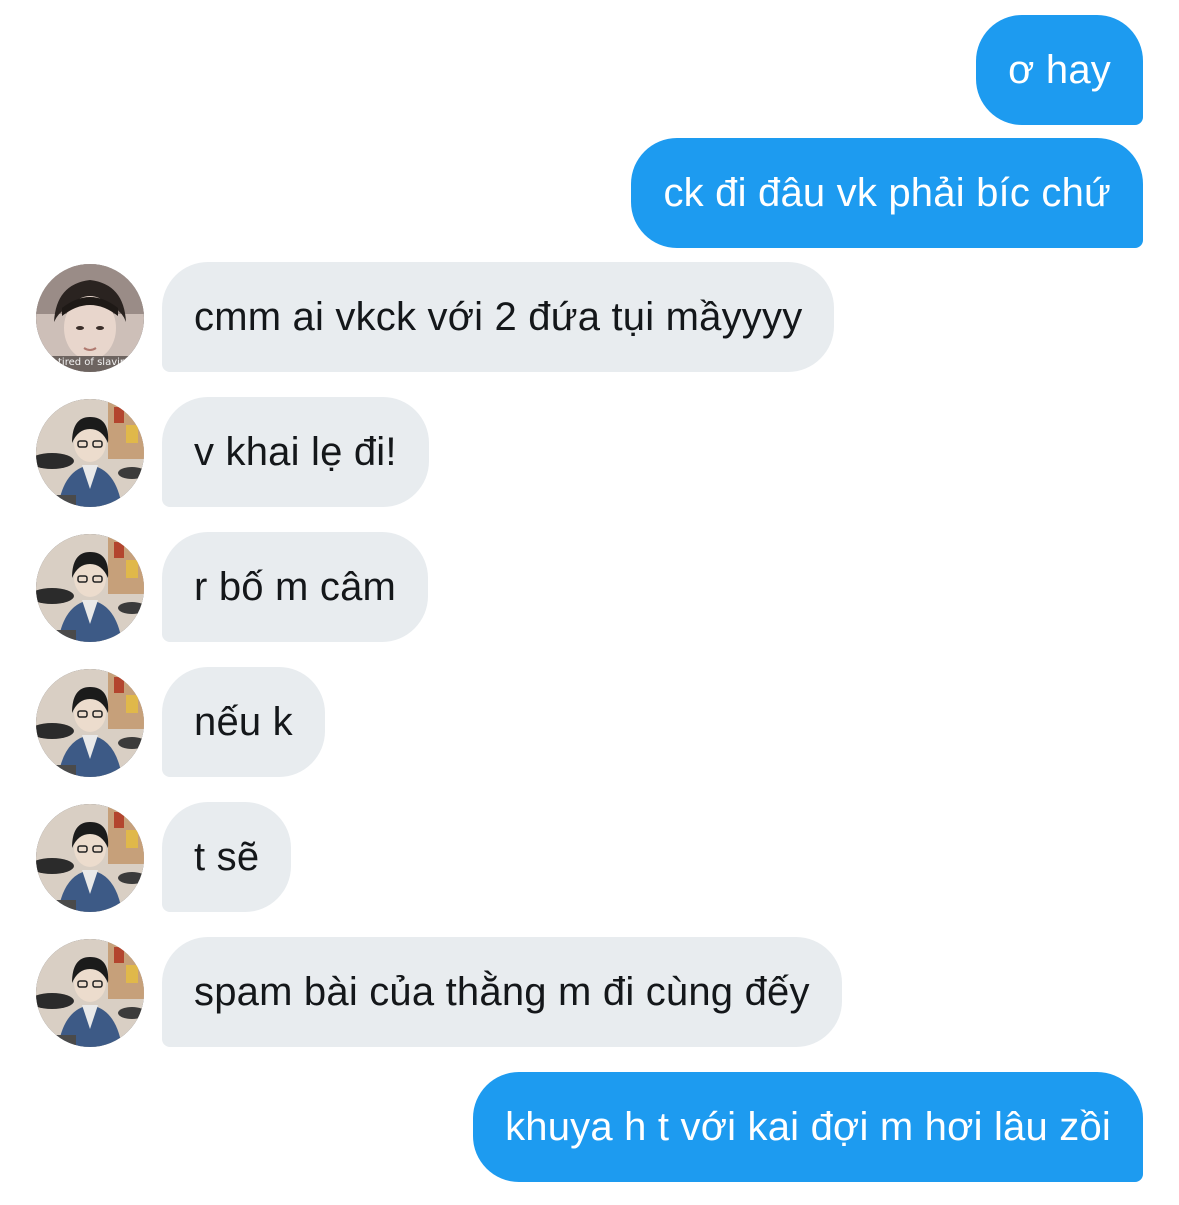 This screenshot has width=1179, height=1205. What do you see at coordinates (887, 193) in the screenshot?
I see `outgoing-message-bubble: ck đi đâu vk phải bíc chứ` at bounding box center [887, 193].